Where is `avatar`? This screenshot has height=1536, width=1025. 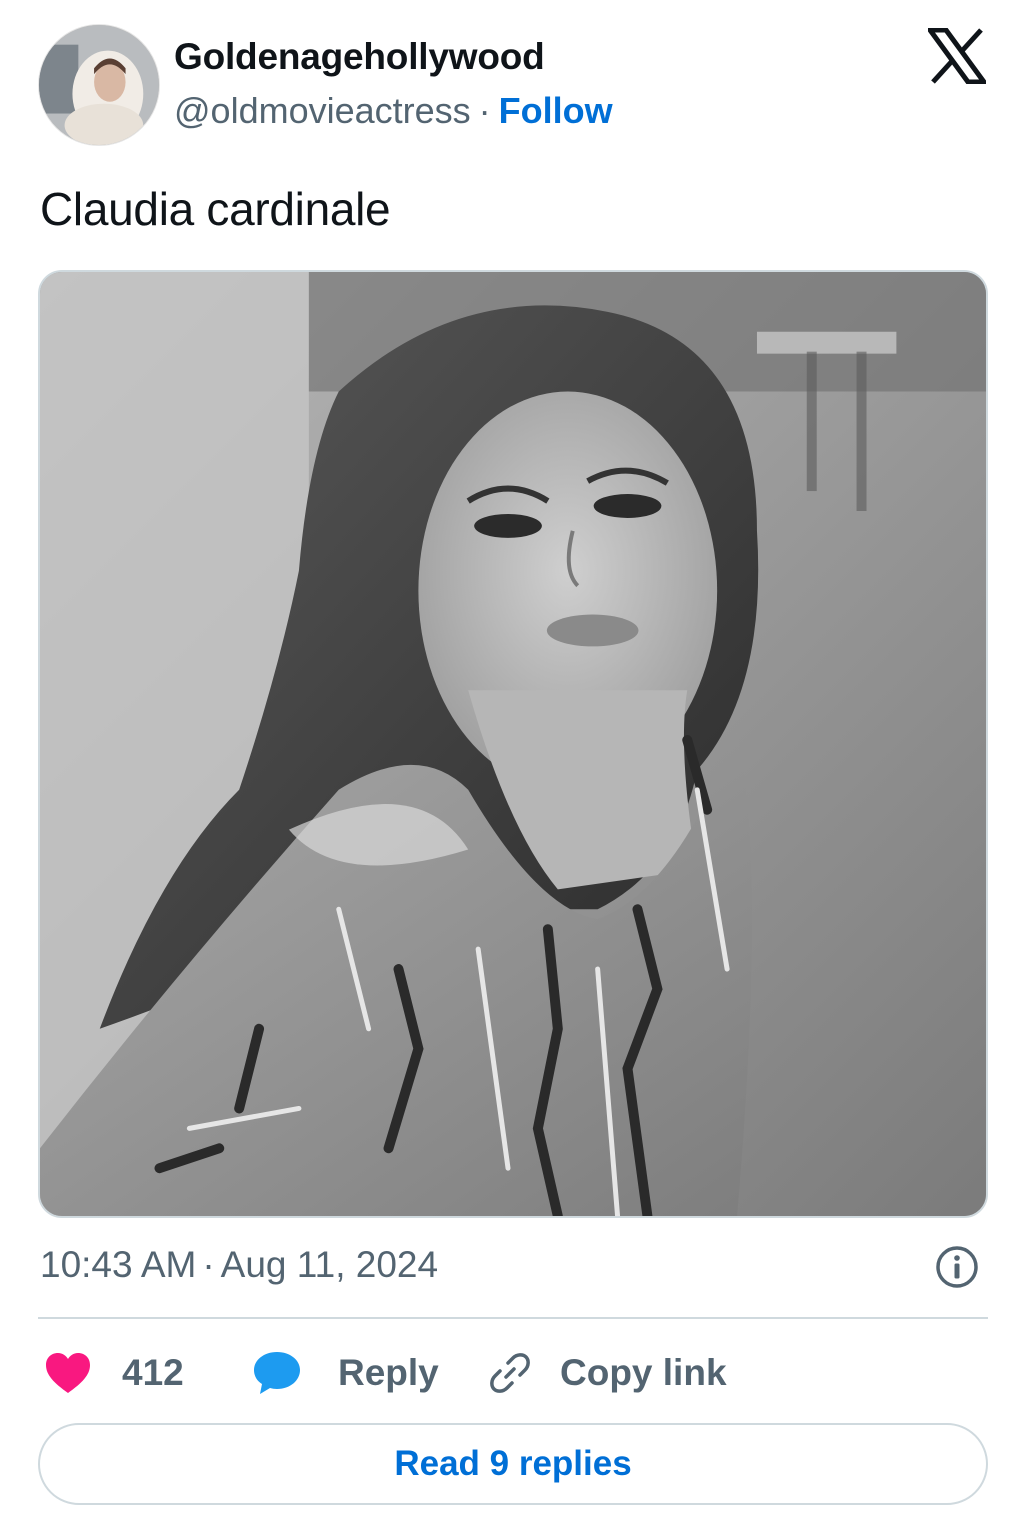
avatar is located at coordinates (99, 85).